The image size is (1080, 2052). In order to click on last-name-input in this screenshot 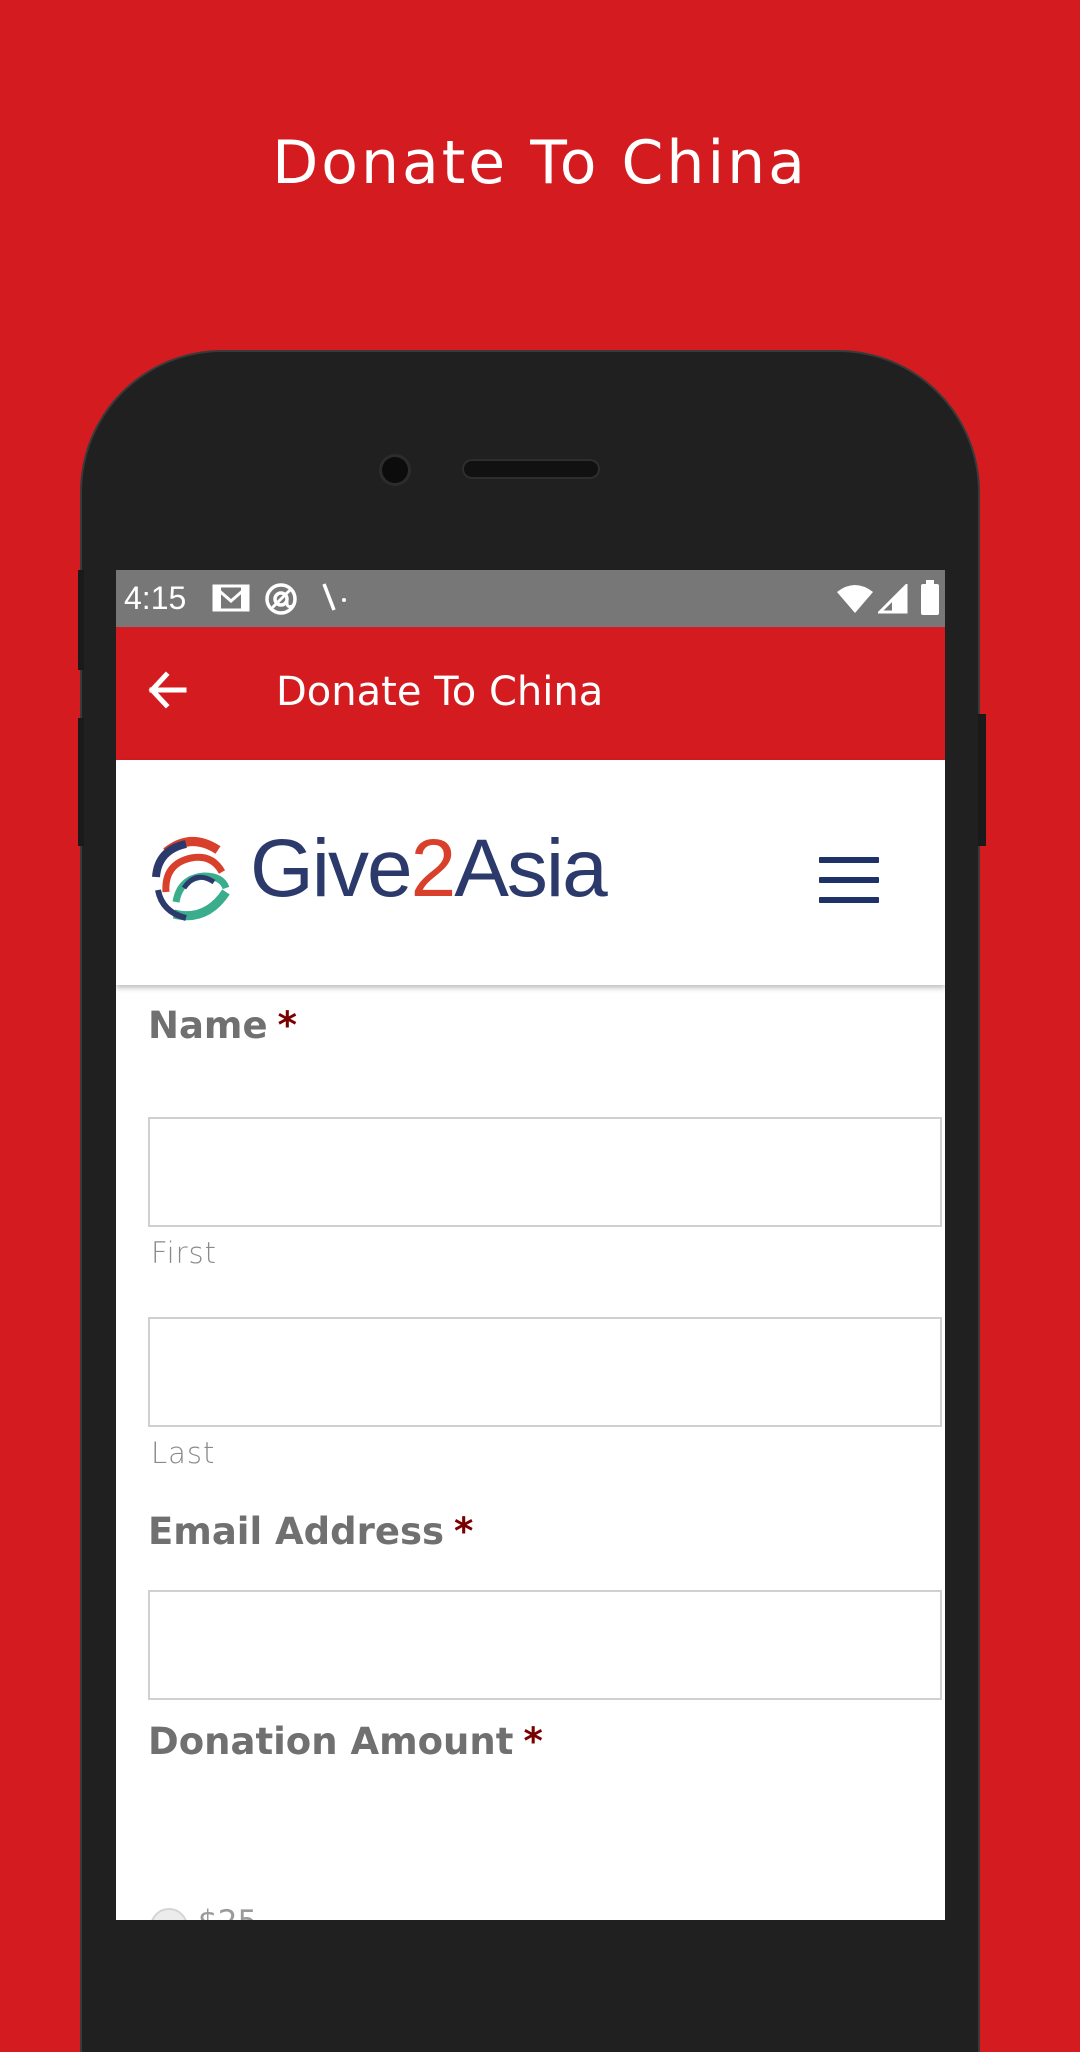, I will do `click(545, 1372)`.